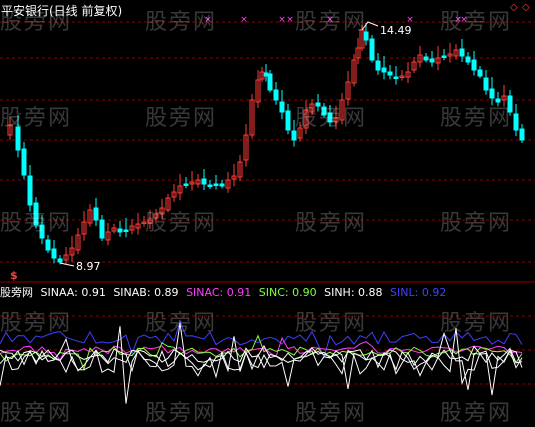 The image size is (535, 427). What do you see at coordinates (88, 266) in the screenshot?
I see `low-price-label: 8.97` at bounding box center [88, 266].